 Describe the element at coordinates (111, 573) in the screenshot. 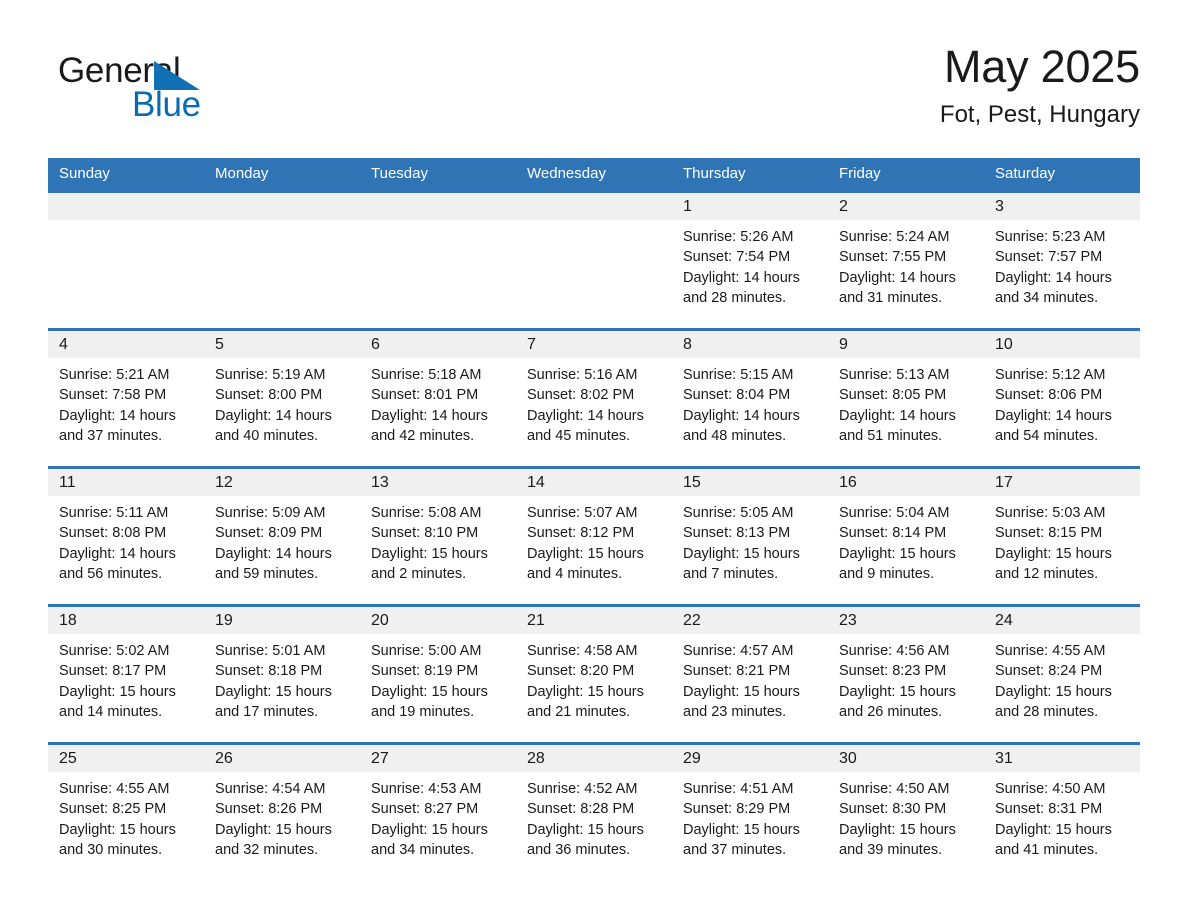

I see `daylight-text: and 56 minutes.` at that location.